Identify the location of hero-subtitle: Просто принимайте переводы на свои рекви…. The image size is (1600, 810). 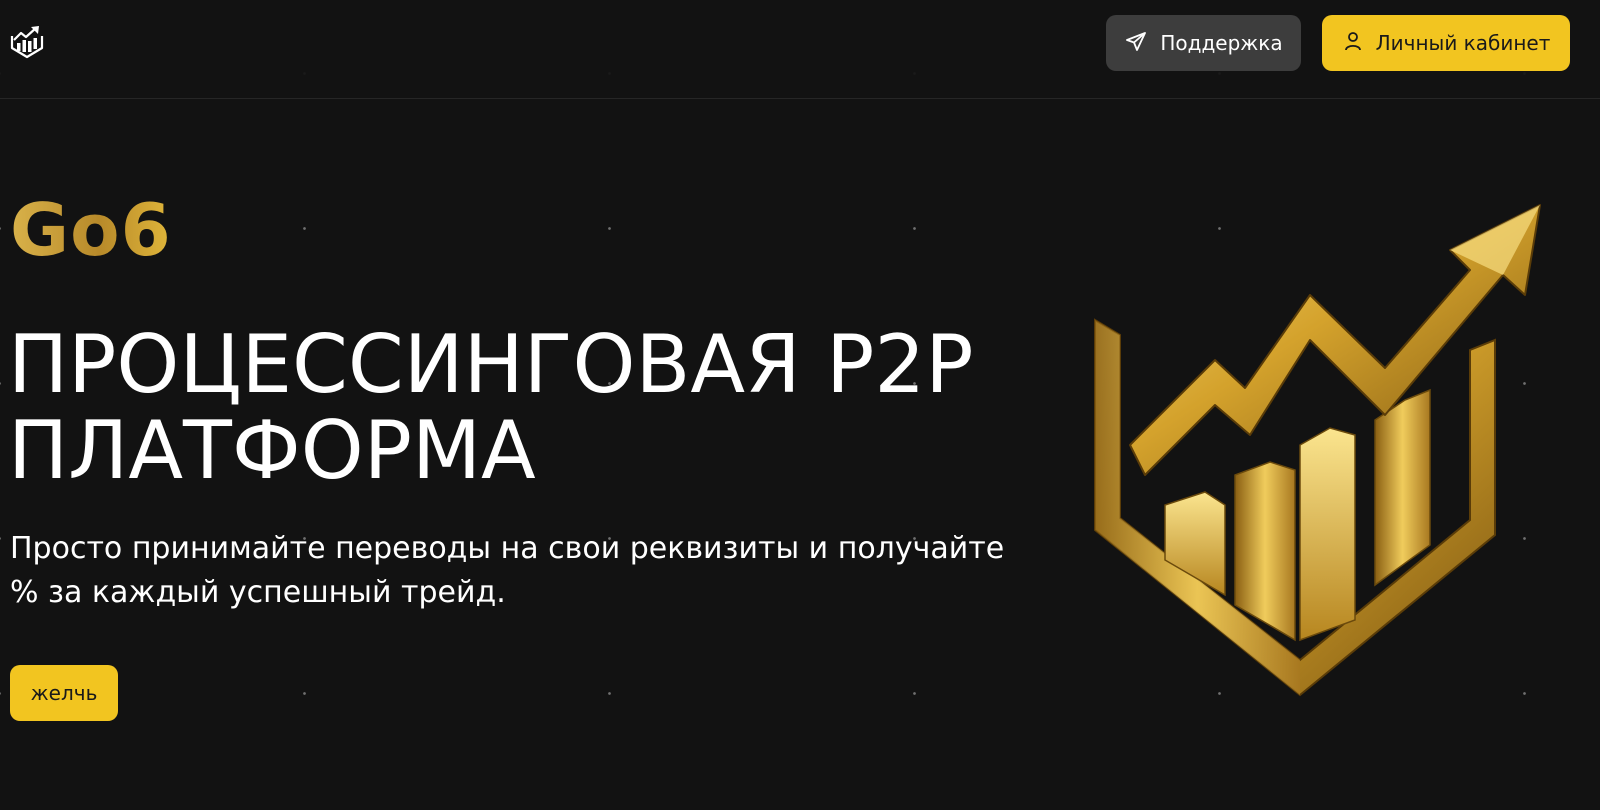
(507, 570).